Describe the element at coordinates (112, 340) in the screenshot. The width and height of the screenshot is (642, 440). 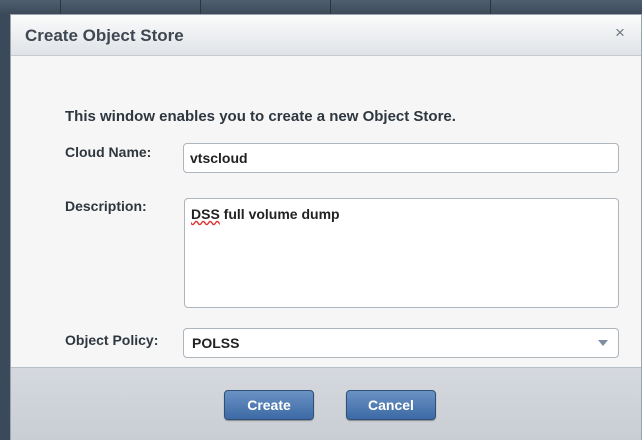
I see `object-policy-label: Object Policy:` at that location.